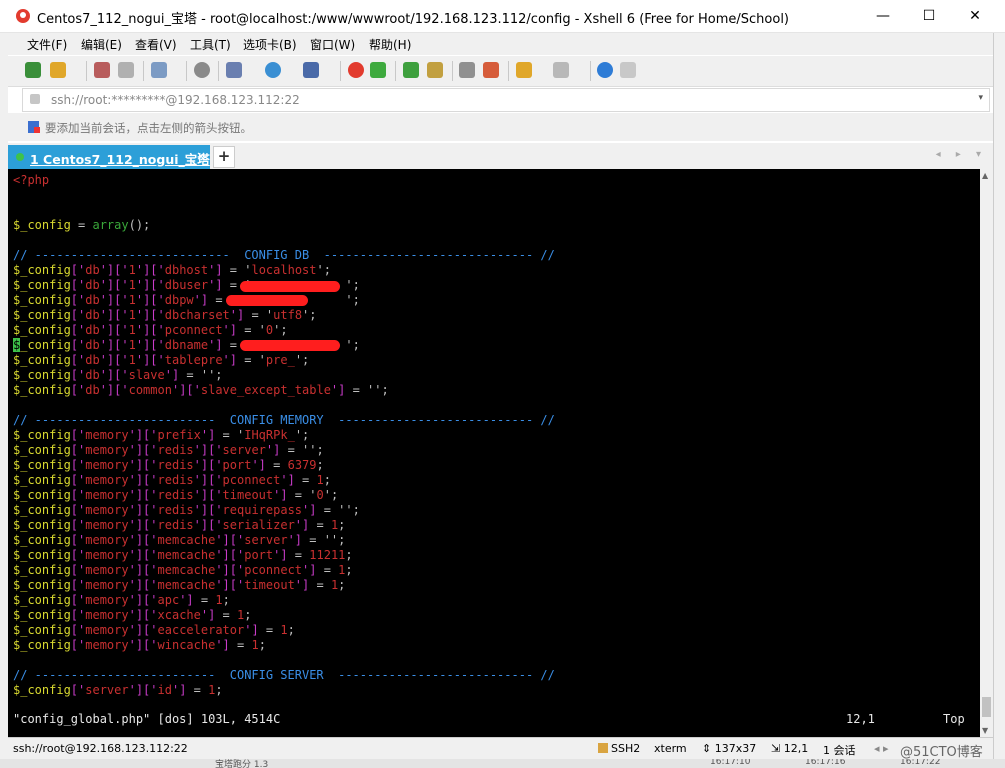  I want to click on new-session-icon, so click(33, 70).